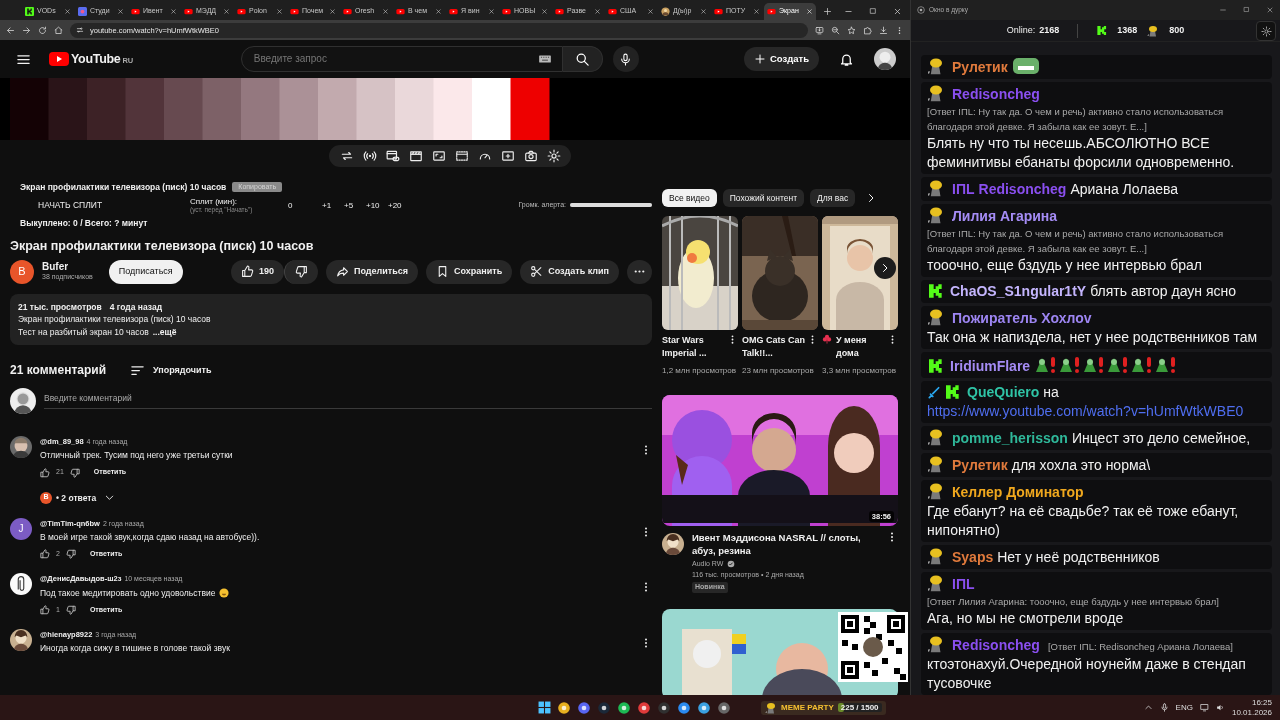 Image resolution: width=1280 pixels, height=720 pixels. Describe the element at coordinates (611, 205) in the screenshot. I see `volume-slider` at that location.